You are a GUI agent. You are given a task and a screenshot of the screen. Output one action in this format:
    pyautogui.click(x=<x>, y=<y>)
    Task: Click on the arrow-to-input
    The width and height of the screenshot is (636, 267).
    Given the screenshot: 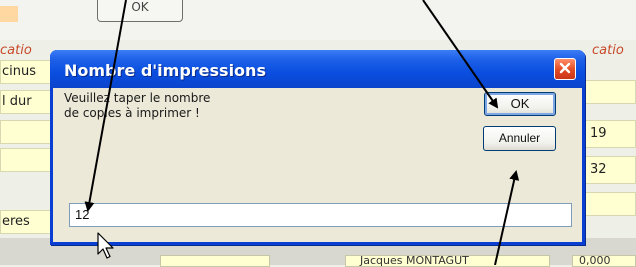 What is the action you would take?
    pyautogui.click(x=105, y=106)
    